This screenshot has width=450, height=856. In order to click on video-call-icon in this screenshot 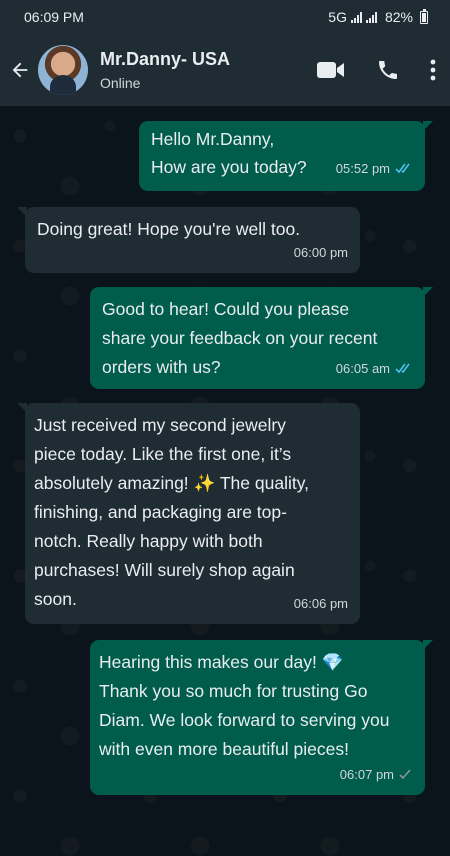, I will do `click(331, 70)`.